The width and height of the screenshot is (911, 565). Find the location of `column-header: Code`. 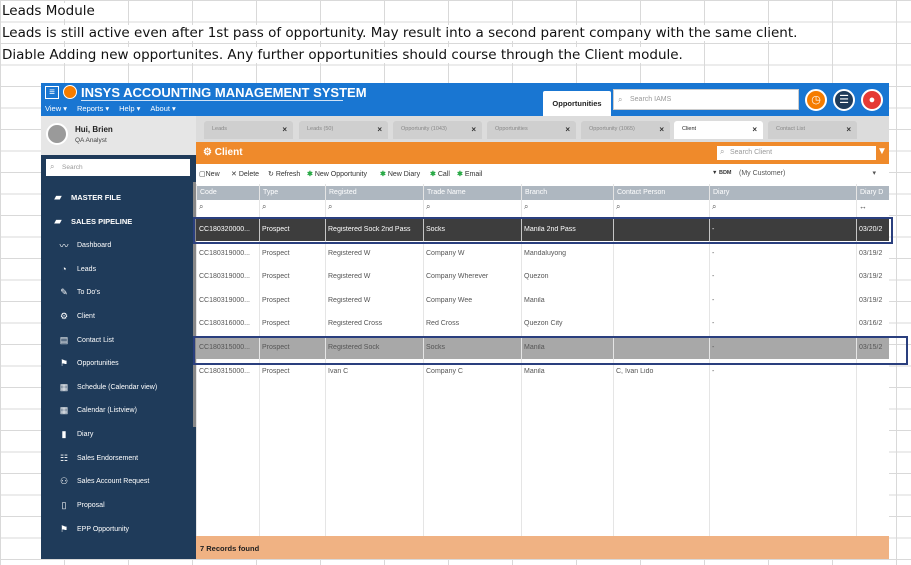

column-header: Code is located at coordinates (228, 193).